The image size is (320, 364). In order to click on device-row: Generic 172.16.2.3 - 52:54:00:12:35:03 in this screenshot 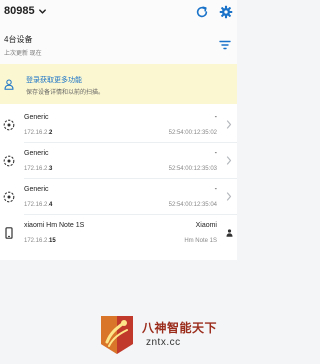, I will do `click(118, 161)`.